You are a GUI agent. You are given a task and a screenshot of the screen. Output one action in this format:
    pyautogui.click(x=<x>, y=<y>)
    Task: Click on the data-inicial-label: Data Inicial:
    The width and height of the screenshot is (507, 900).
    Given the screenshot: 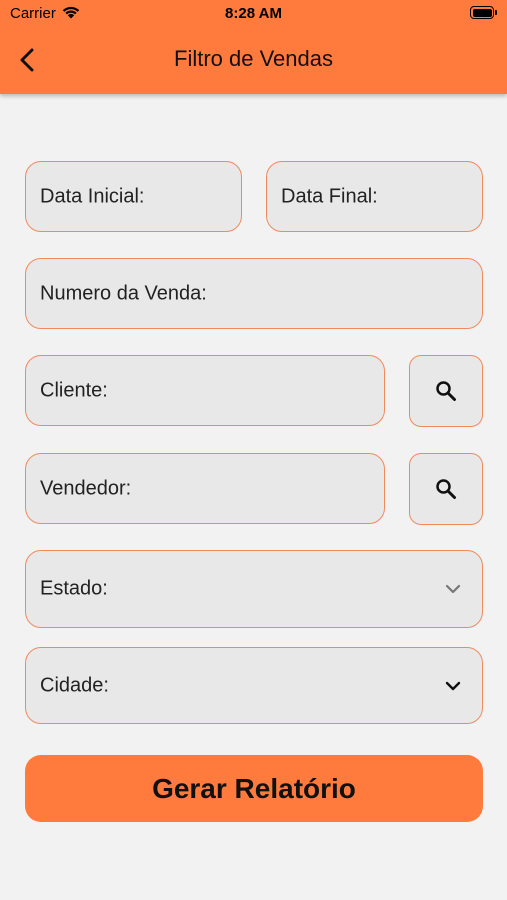 What is the action you would take?
    pyautogui.click(x=92, y=196)
    